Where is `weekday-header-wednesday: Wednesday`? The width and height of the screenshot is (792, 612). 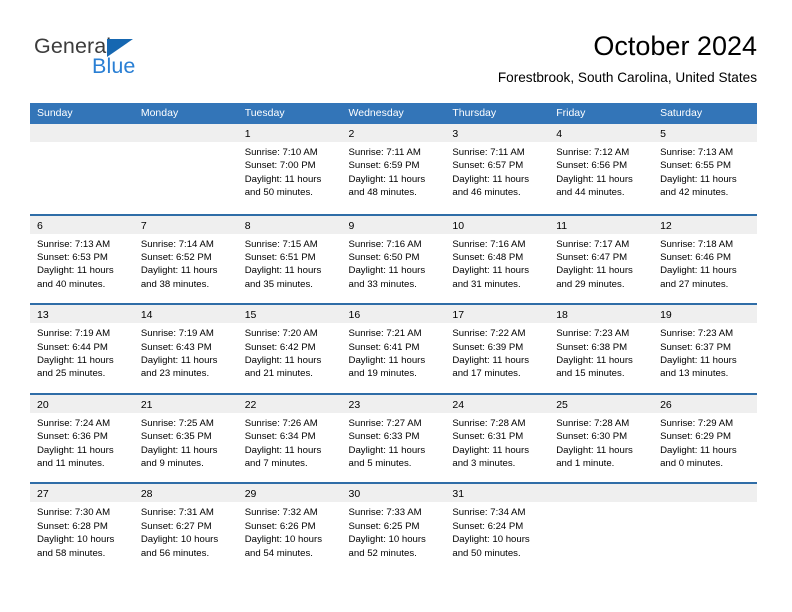
weekday-header-wednesday: Wednesday is located at coordinates (376, 113).